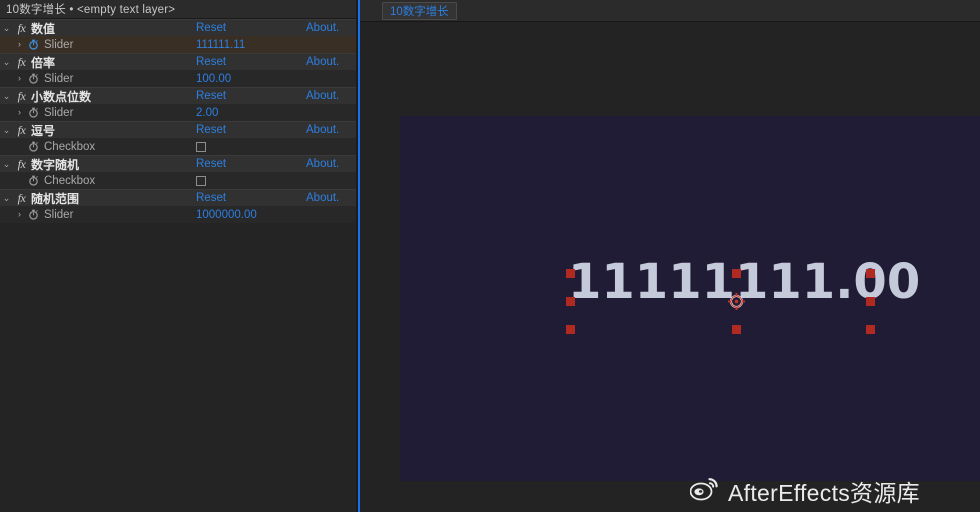 The height and width of the screenshot is (512, 980). What do you see at coordinates (43, 28) in the screenshot?
I see `effect-name: 数值` at bounding box center [43, 28].